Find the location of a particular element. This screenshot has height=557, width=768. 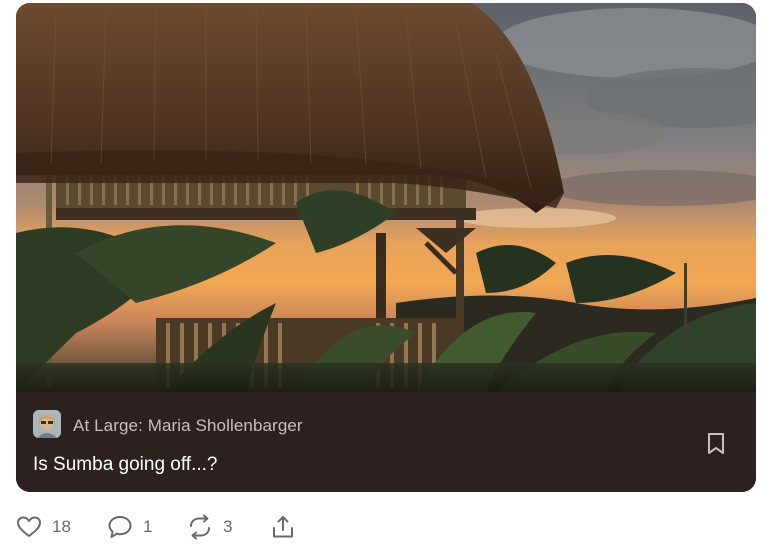

heart-icon is located at coordinates (29, 526).